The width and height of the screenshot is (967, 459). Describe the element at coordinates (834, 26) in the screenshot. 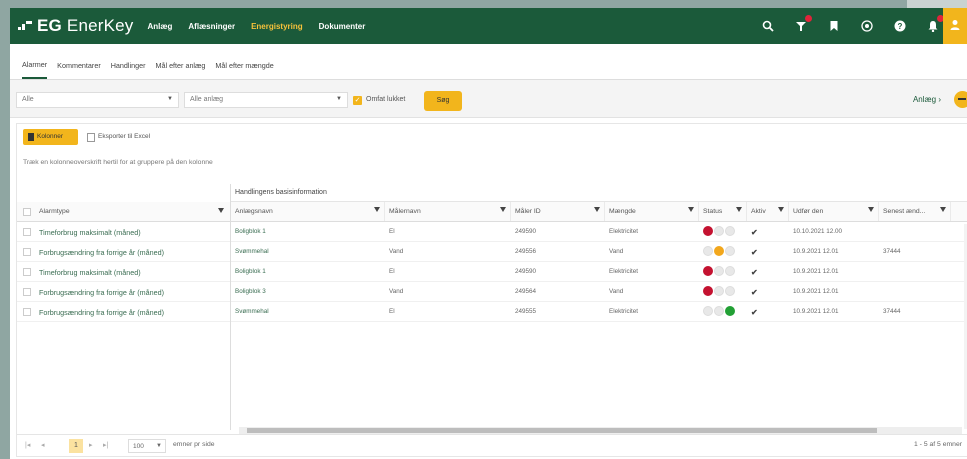

I see `bookmark-icon` at that location.